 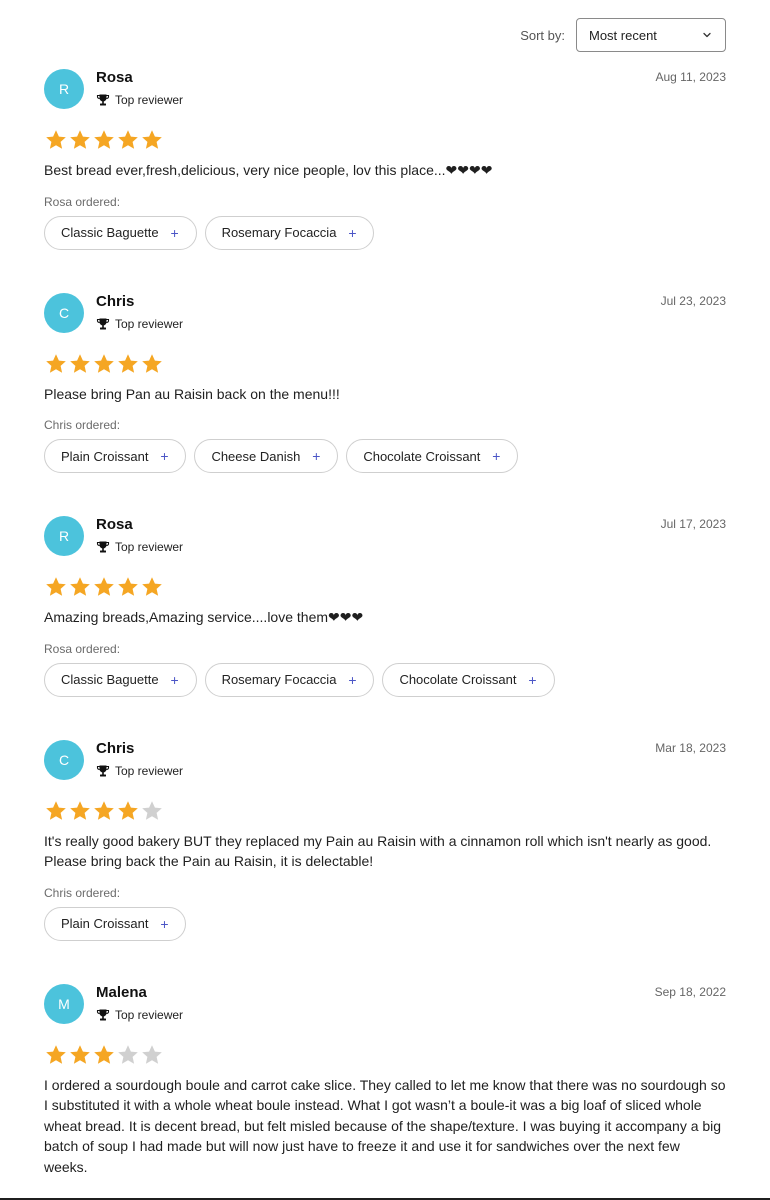 I want to click on sort-dropdown: Most recent, so click(x=651, y=35).